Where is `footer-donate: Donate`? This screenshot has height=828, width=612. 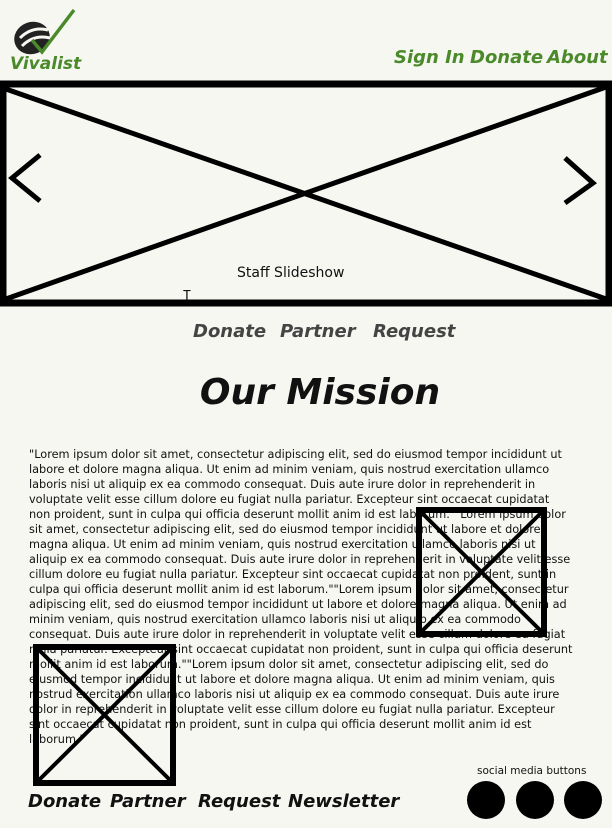 footer-donate: Donate is located at coordinates (64, 801).